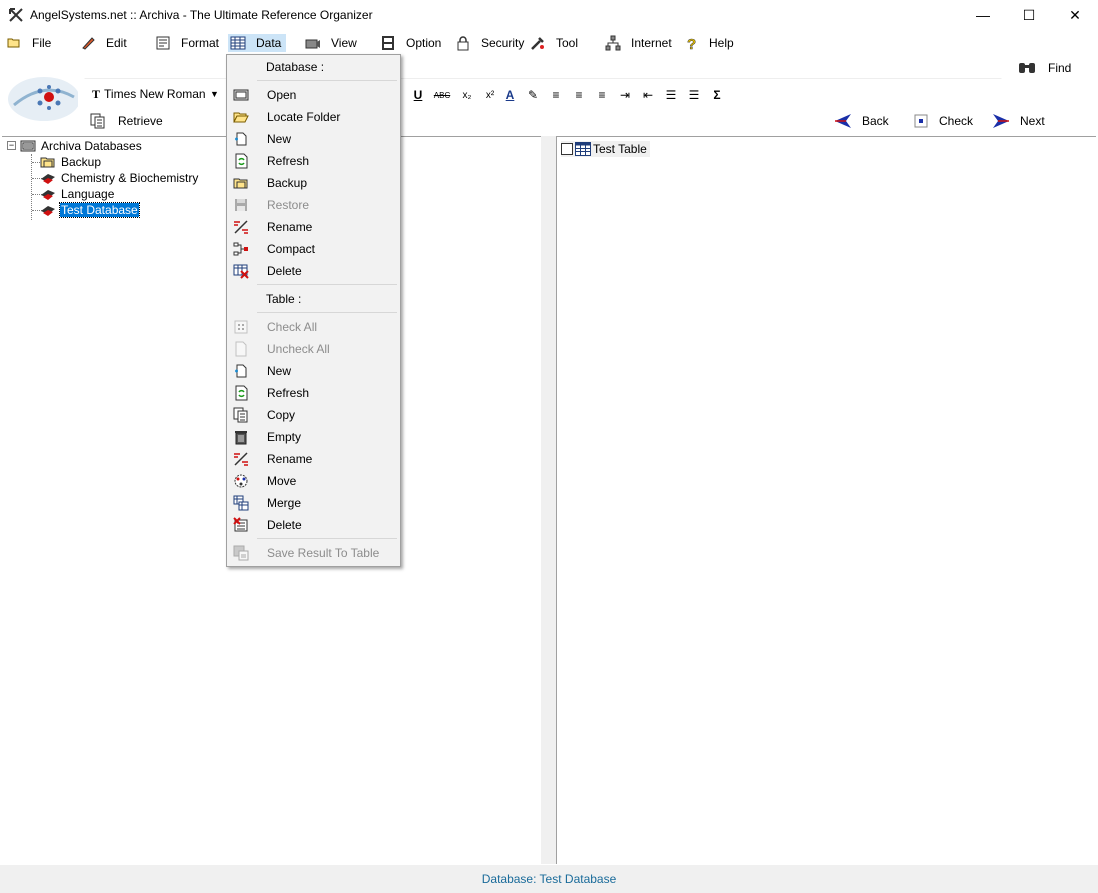 Image resolution: width=1098 pixels, height=893 pixels. I want to click on menu-item-table-check-all: Check All, so click(313, 327).